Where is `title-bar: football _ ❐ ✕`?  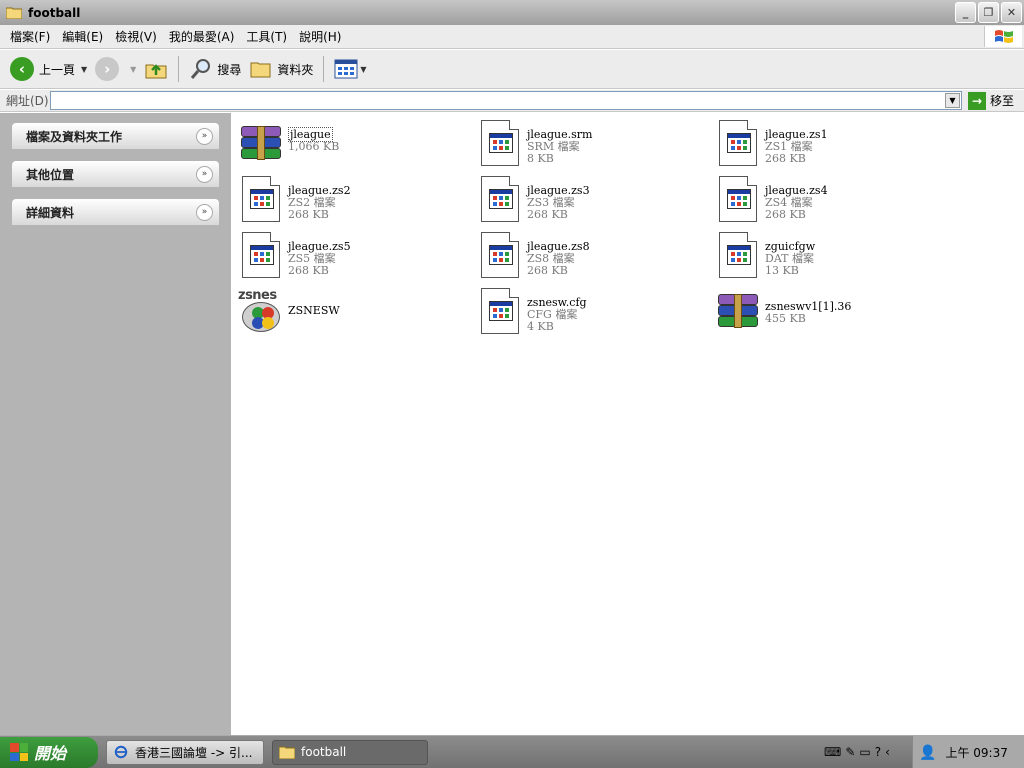
title-bar: football _ ❐ ✕ is located at coordinates (512, 12).